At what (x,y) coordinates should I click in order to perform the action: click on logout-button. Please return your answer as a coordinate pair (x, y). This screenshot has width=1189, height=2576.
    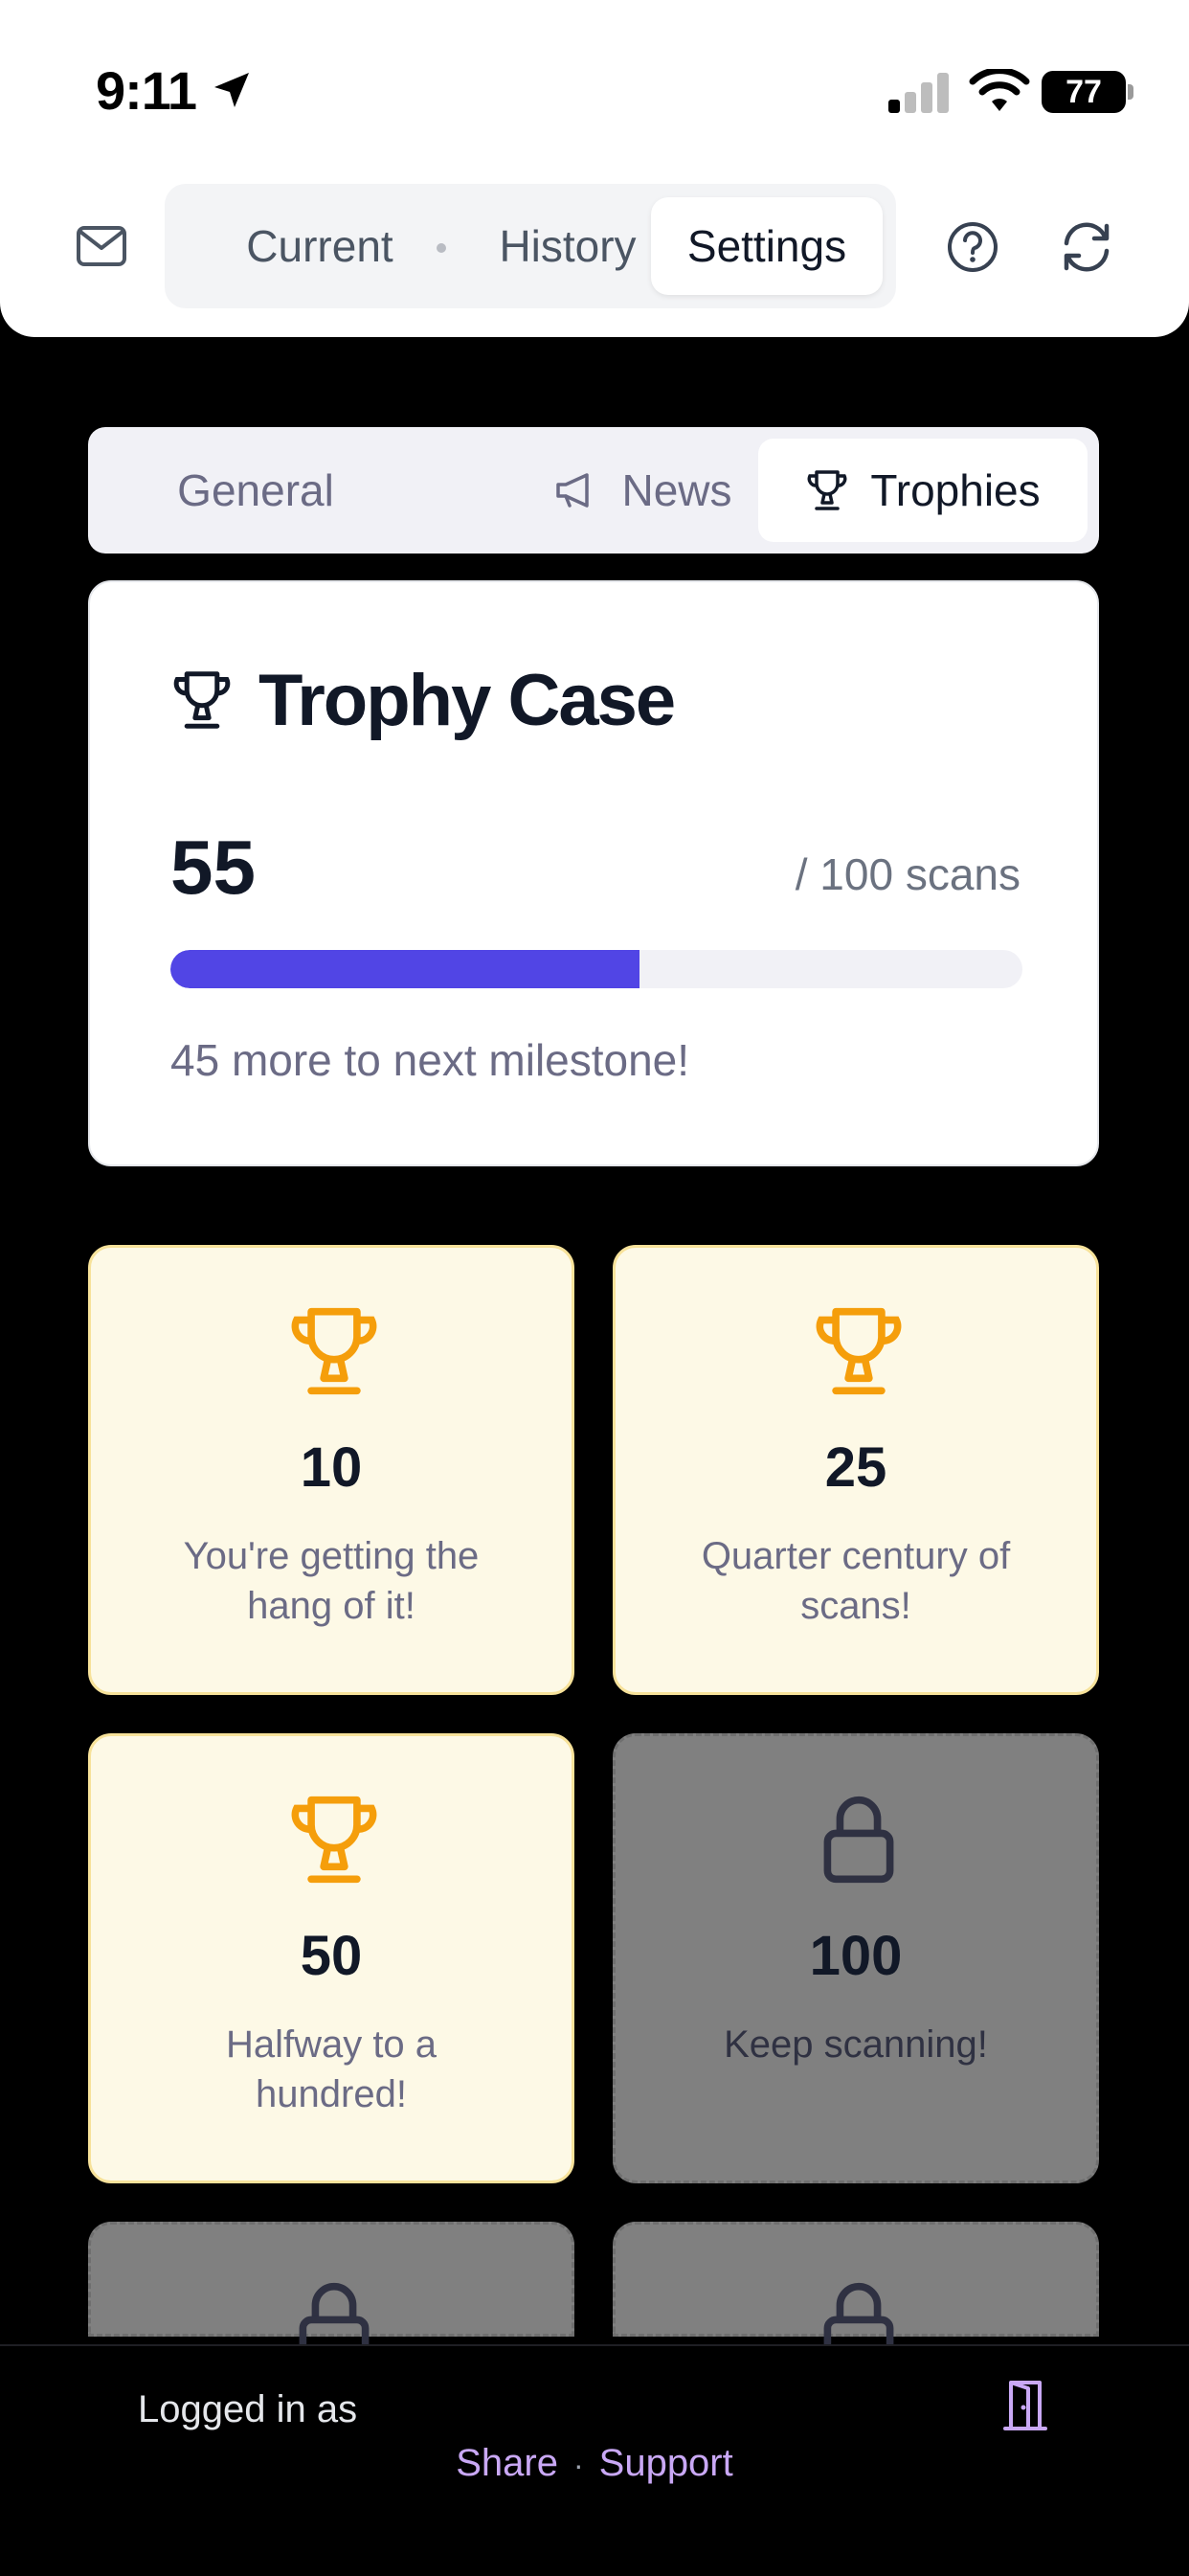
    Looking at the image, I should click on (1025, 2404).